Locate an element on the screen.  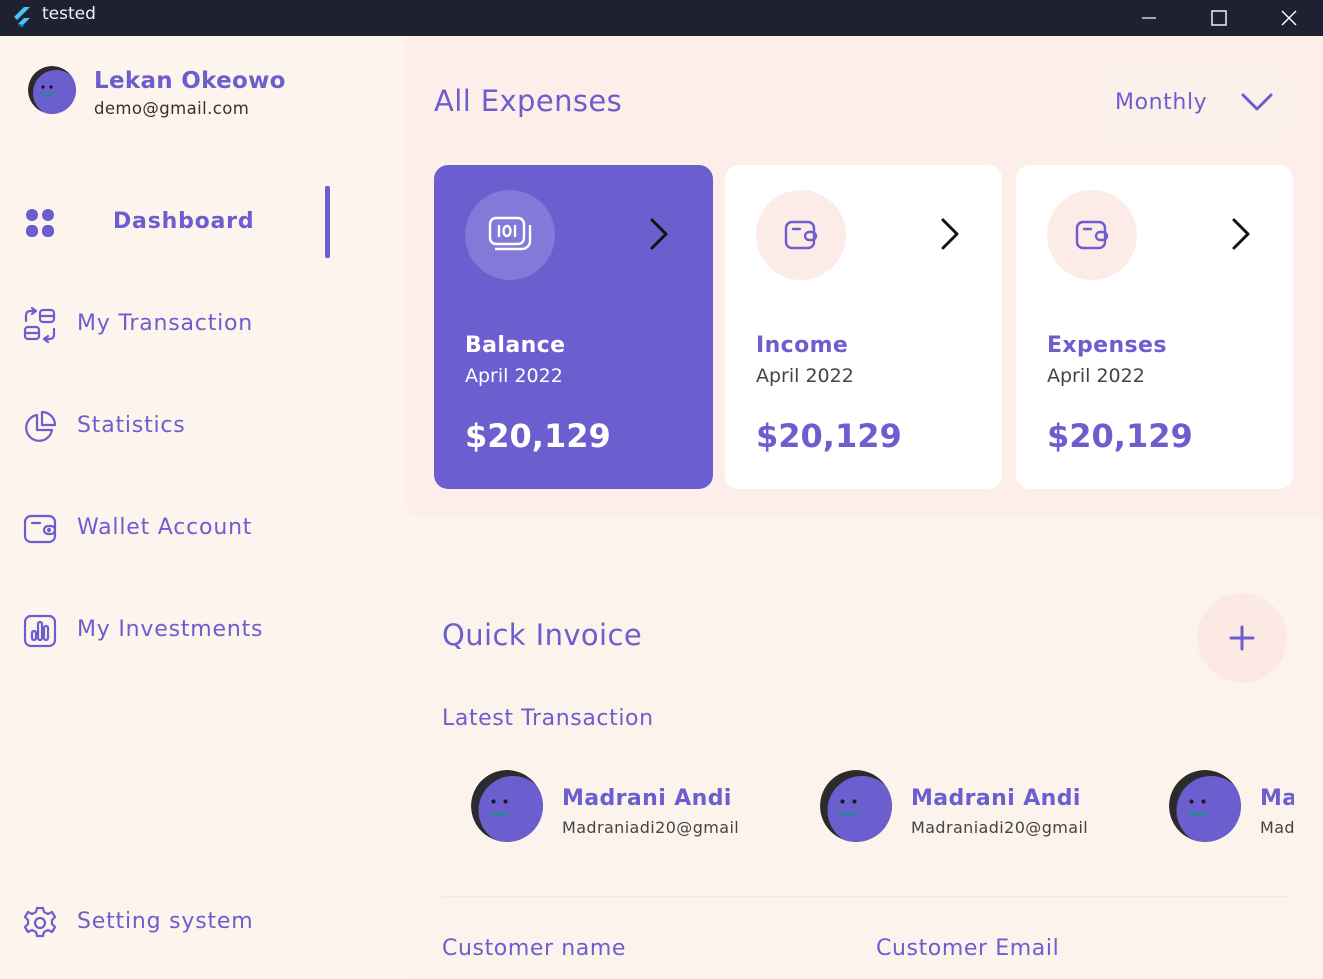
maximize-icon is located at coordinates (1219, 18).